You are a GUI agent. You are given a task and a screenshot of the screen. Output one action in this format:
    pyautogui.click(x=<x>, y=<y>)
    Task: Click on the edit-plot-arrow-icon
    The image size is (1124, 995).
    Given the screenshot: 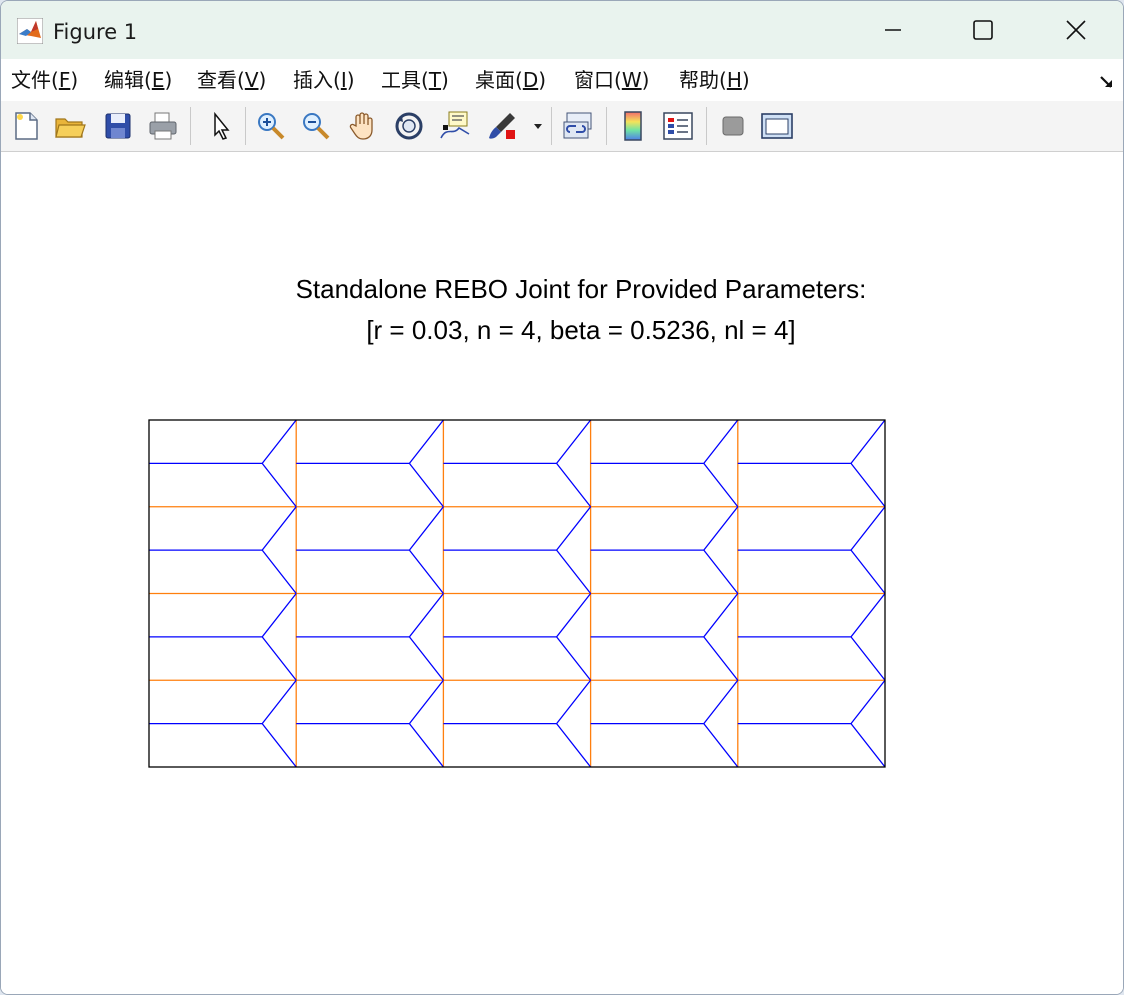 What is the action you would take?
    pyautogui.click(x=222, y=125)
    